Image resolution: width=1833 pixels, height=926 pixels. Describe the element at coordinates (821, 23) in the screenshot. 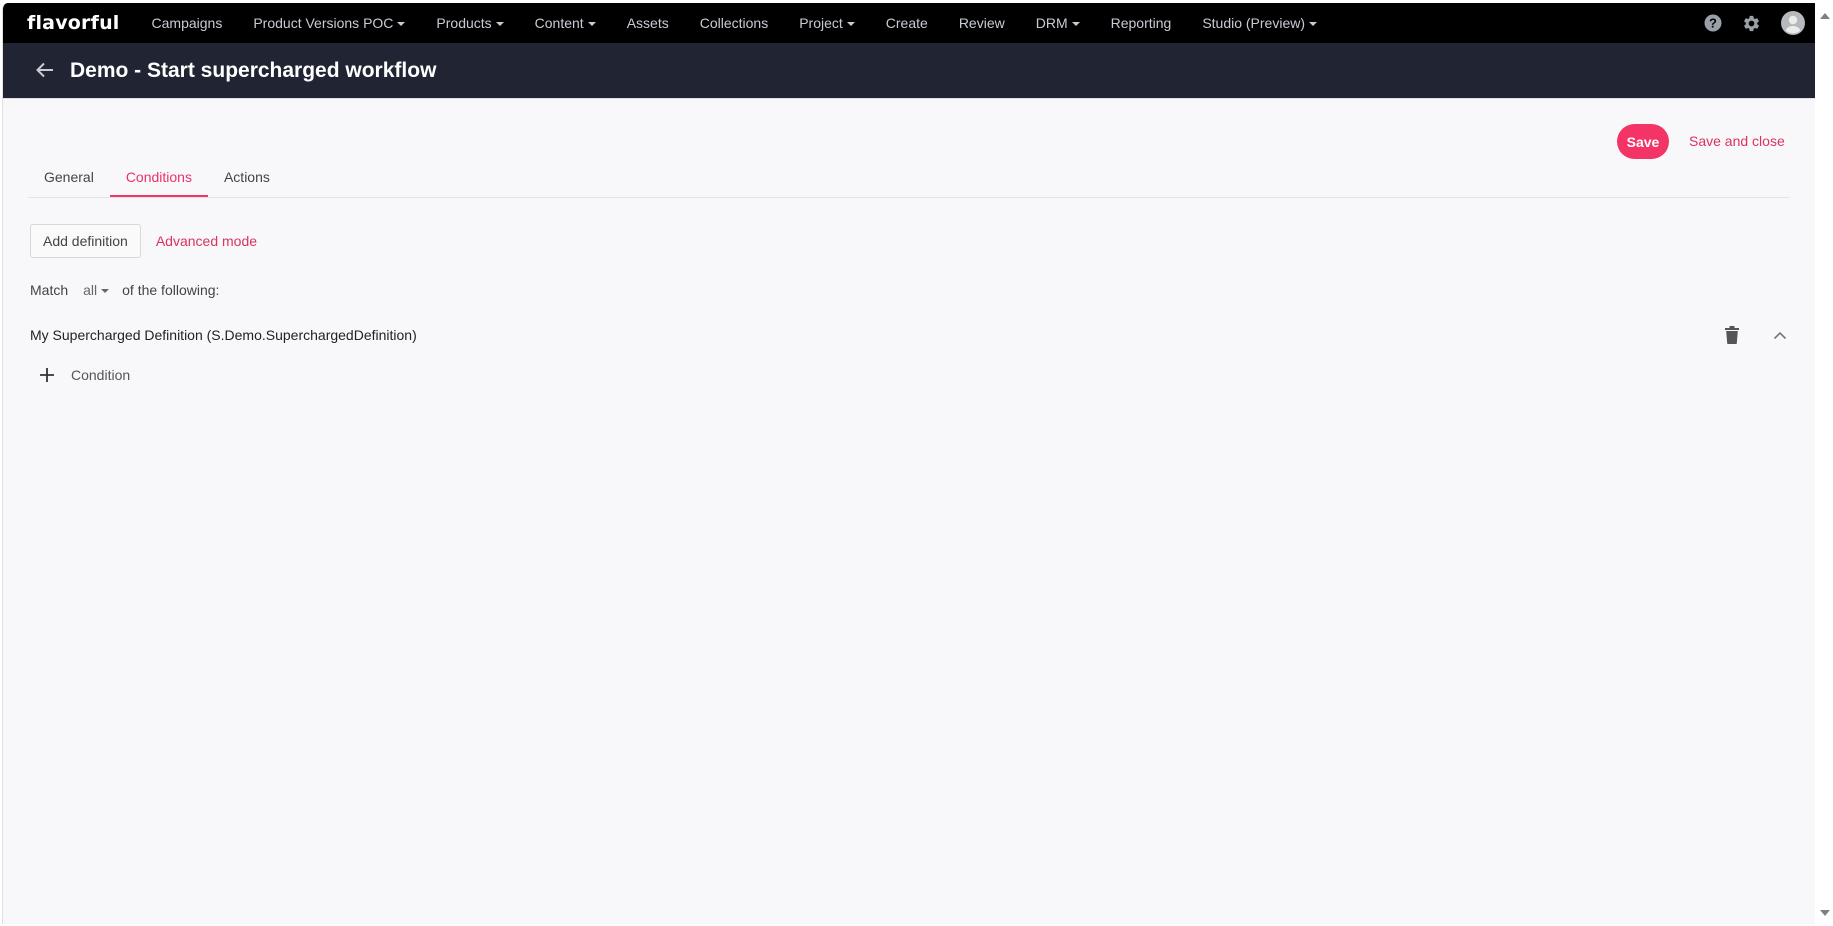

I see `nav-label: Project` at that location.